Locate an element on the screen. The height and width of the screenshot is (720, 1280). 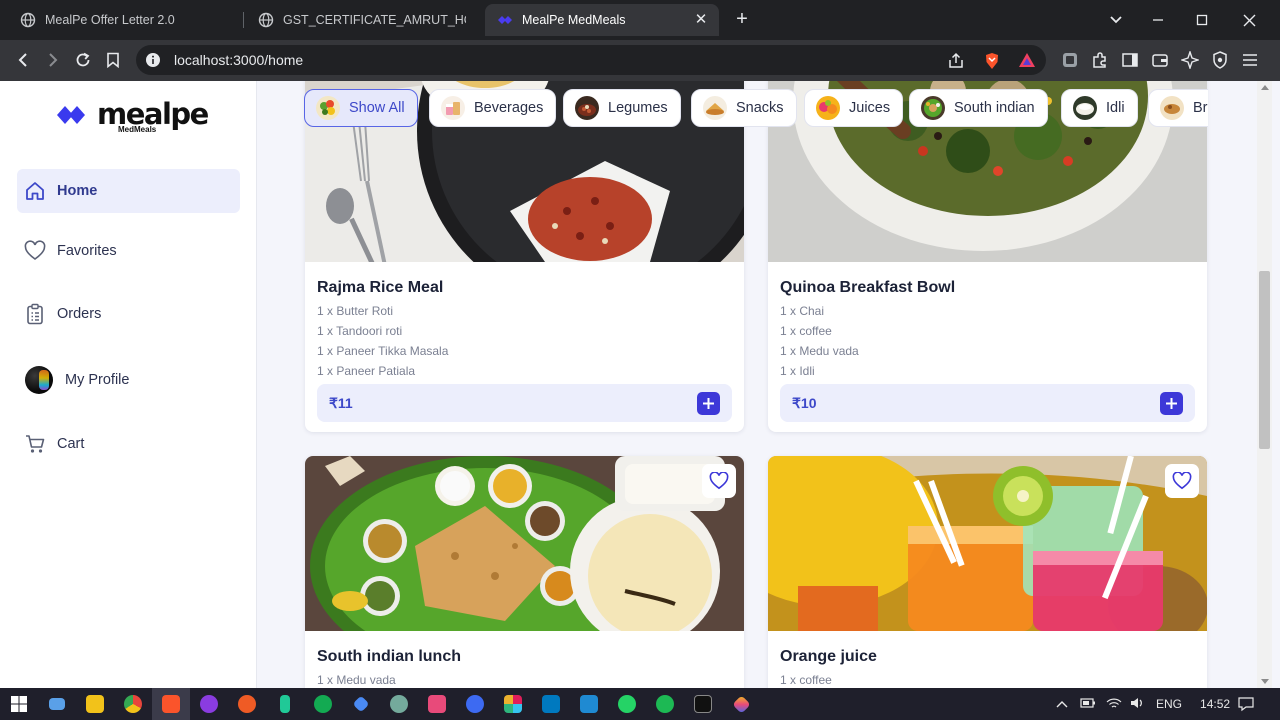
info-icon is located at coordinates (153, 60).